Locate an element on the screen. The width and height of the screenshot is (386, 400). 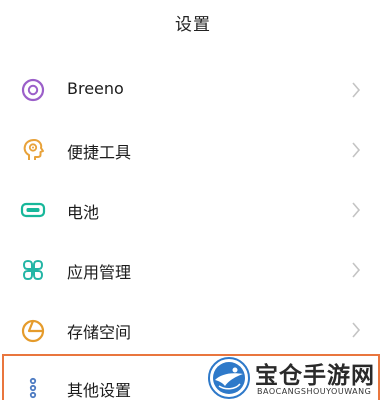
settings-item-label: 应用管理 is located at coordinates (99, 272).